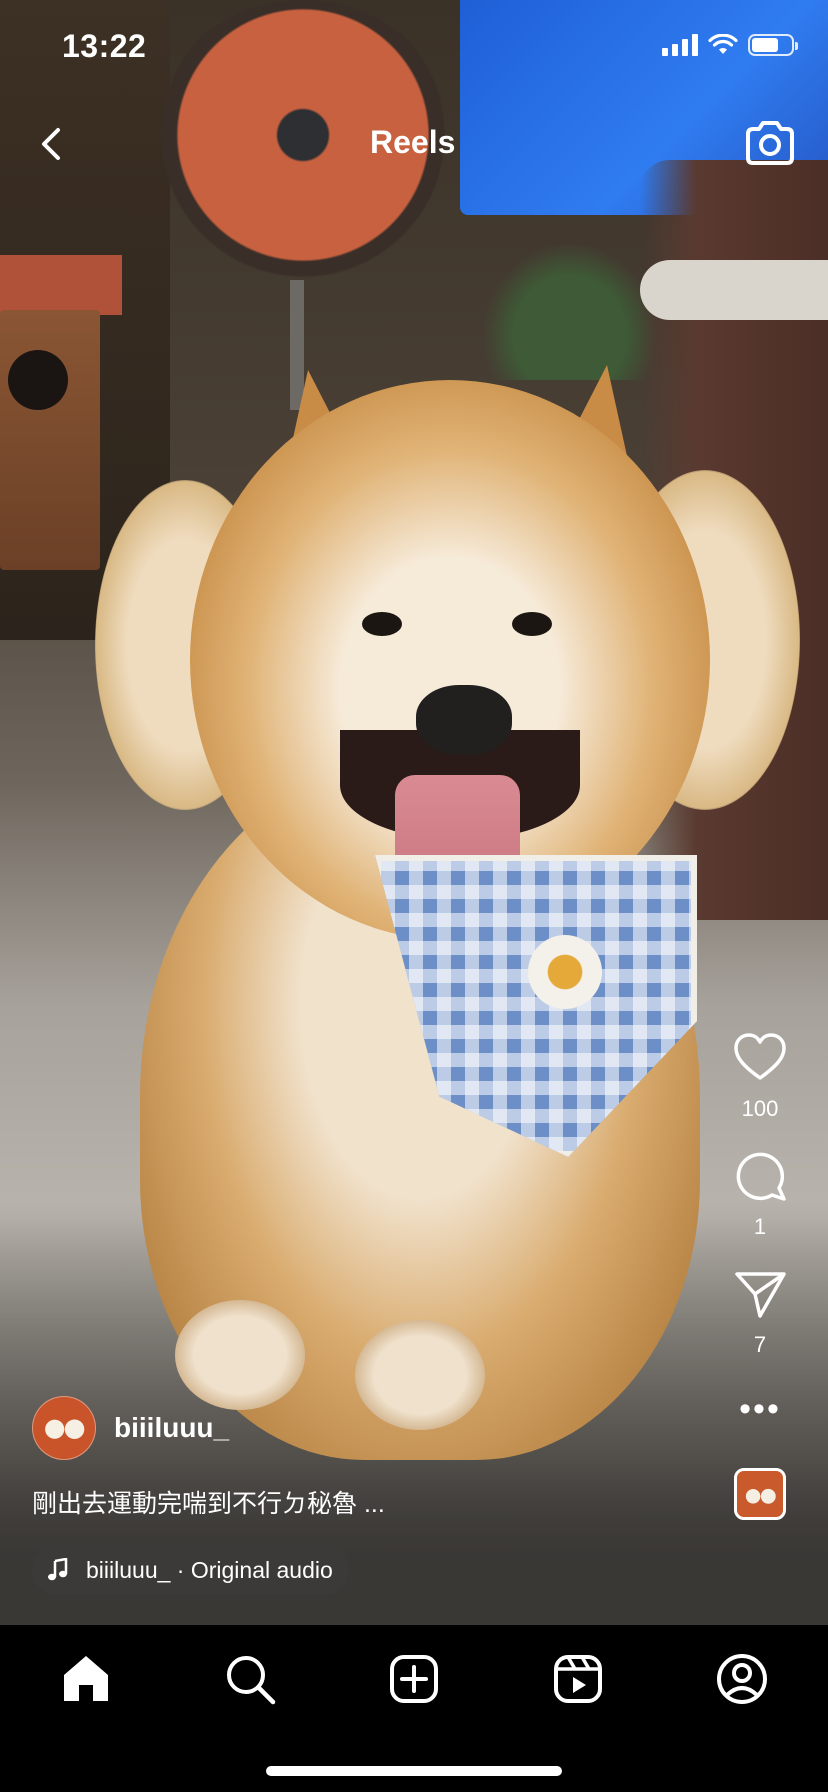 This screenshot has width=828, height=1792. What do you see at coordinates (58, 1569) in the screenshot?
I see `music-note-icon` at bounding box center [58, 1569].